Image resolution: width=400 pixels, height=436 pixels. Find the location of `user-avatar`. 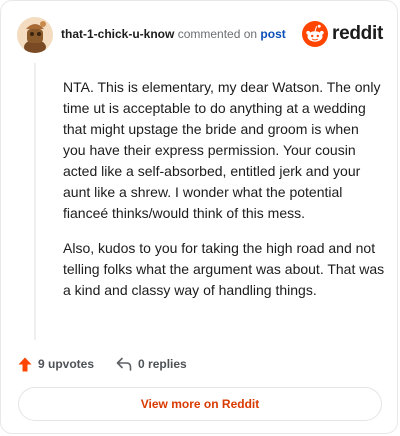

user-avatar is located at coordinates (35, 35).